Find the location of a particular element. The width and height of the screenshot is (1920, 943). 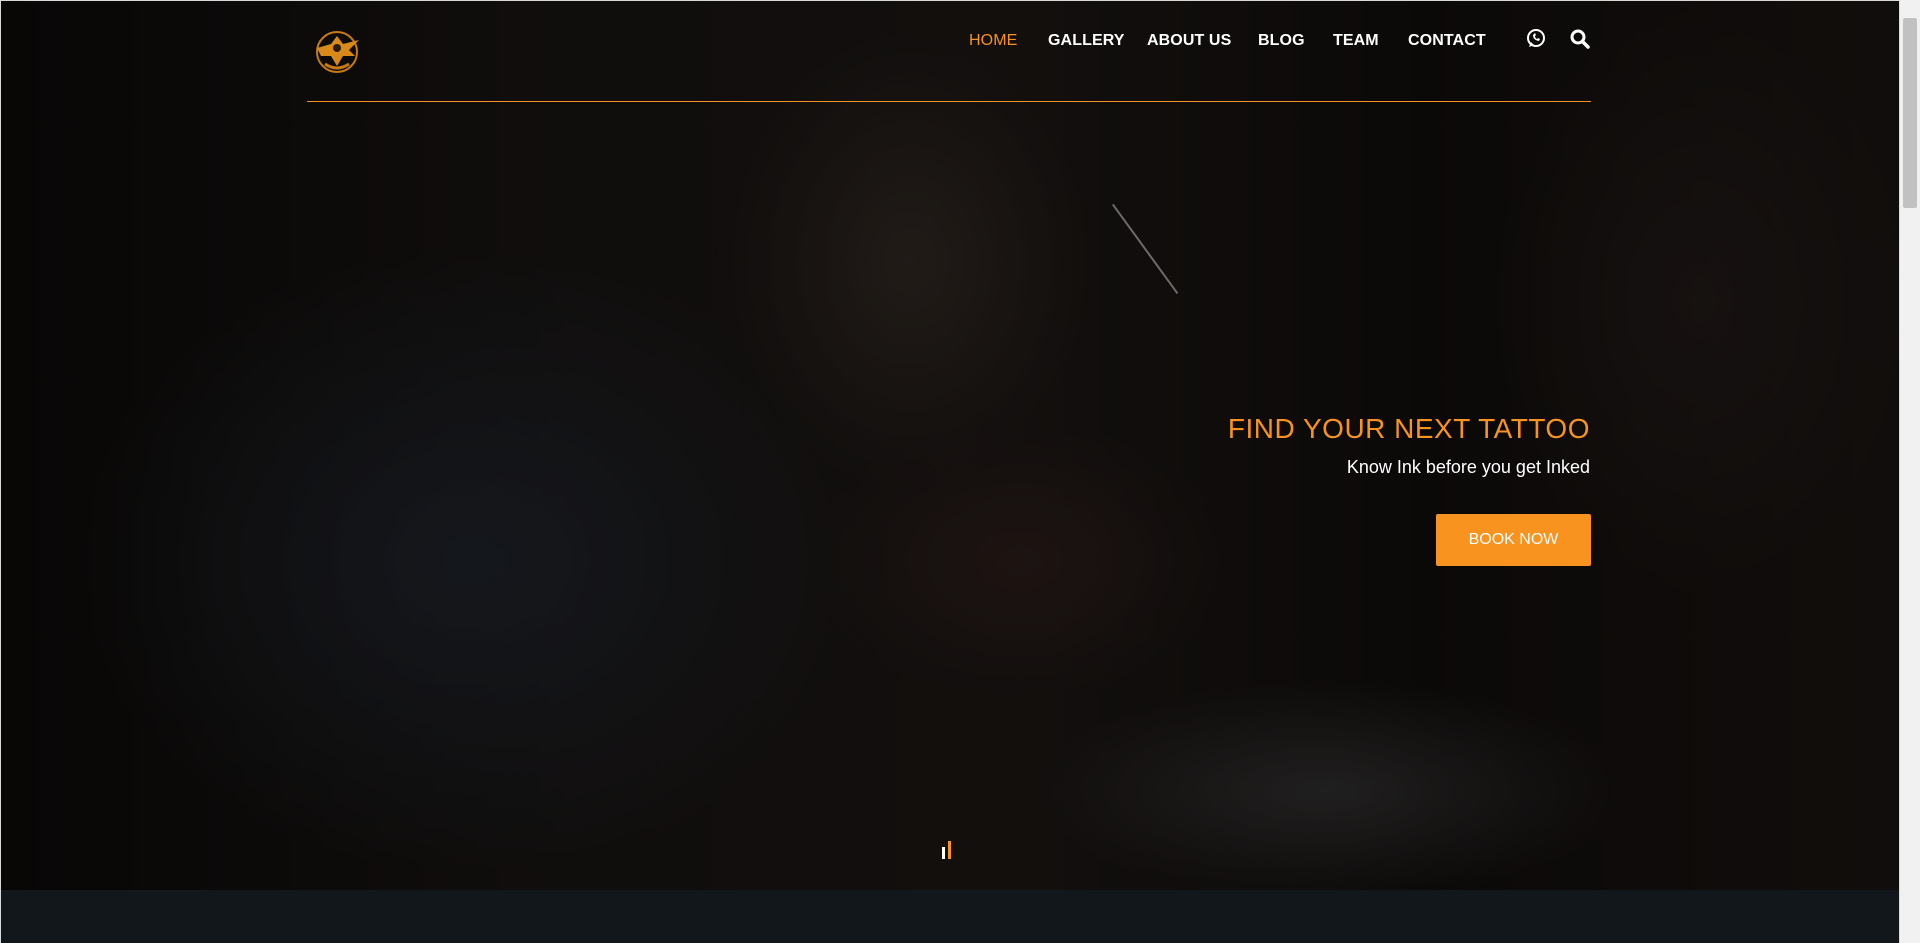

header-divider is located at coordinates (949, 101).